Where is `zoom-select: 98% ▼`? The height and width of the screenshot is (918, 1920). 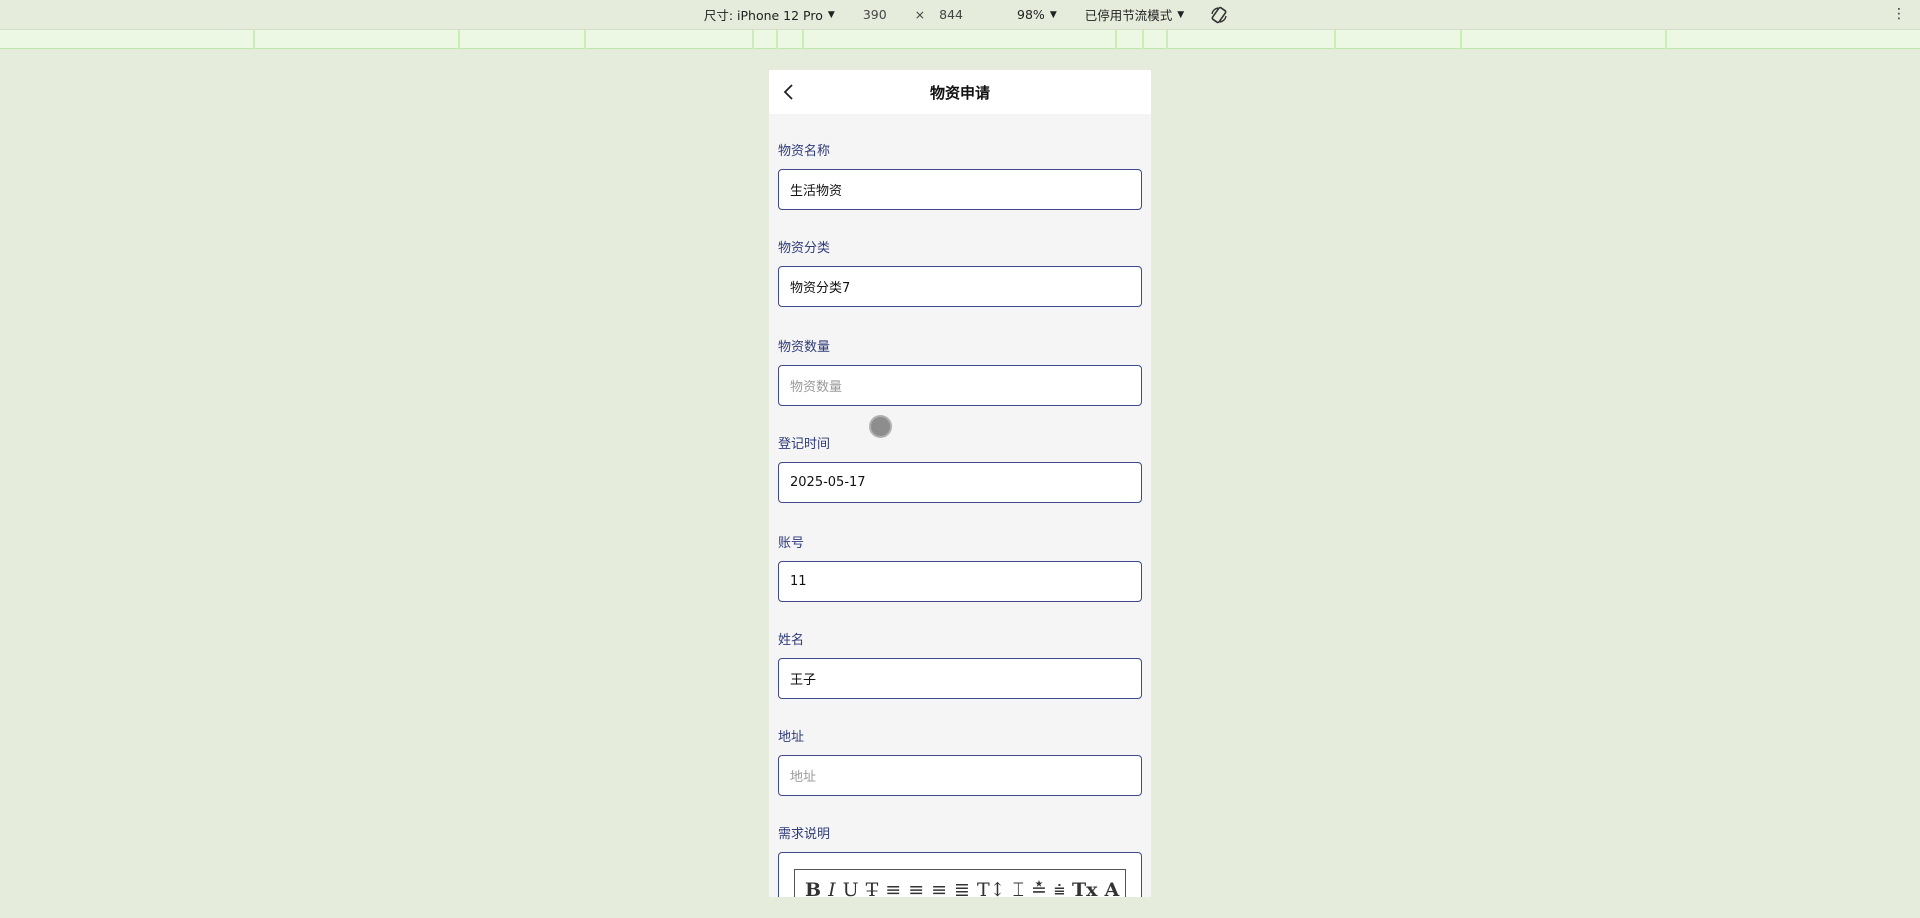 zoom-select: 98% ▼ is located at coordinates (1037, 14).